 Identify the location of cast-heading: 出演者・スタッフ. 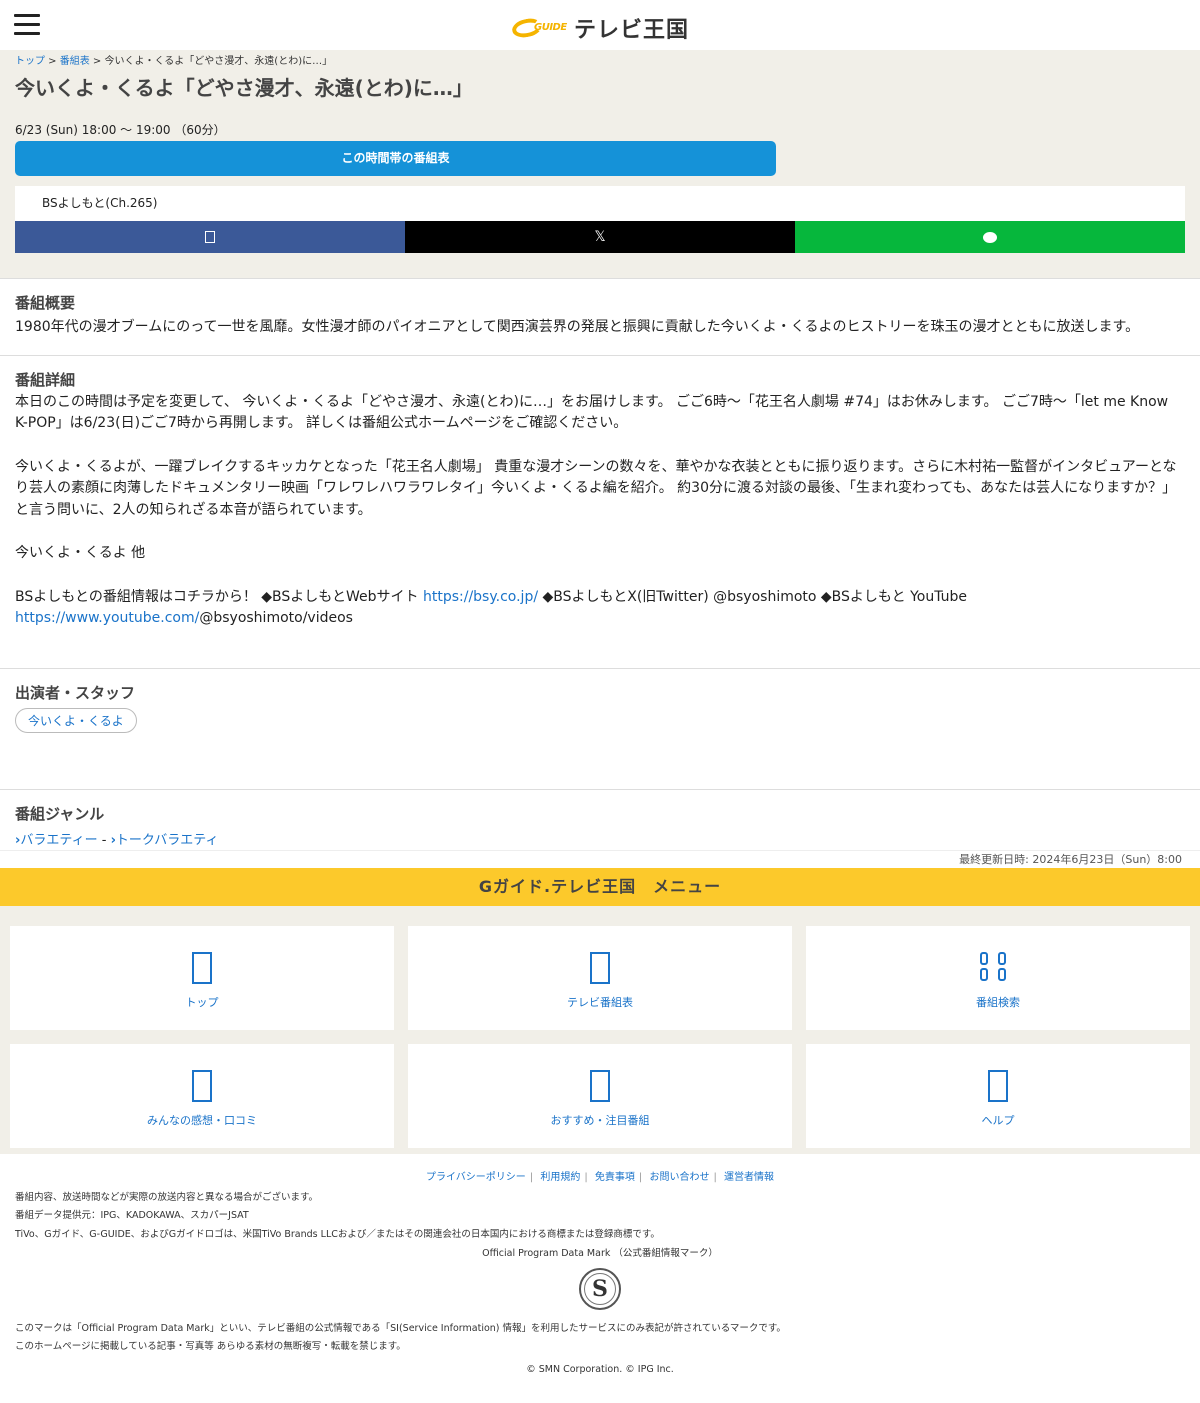
(75, 692).